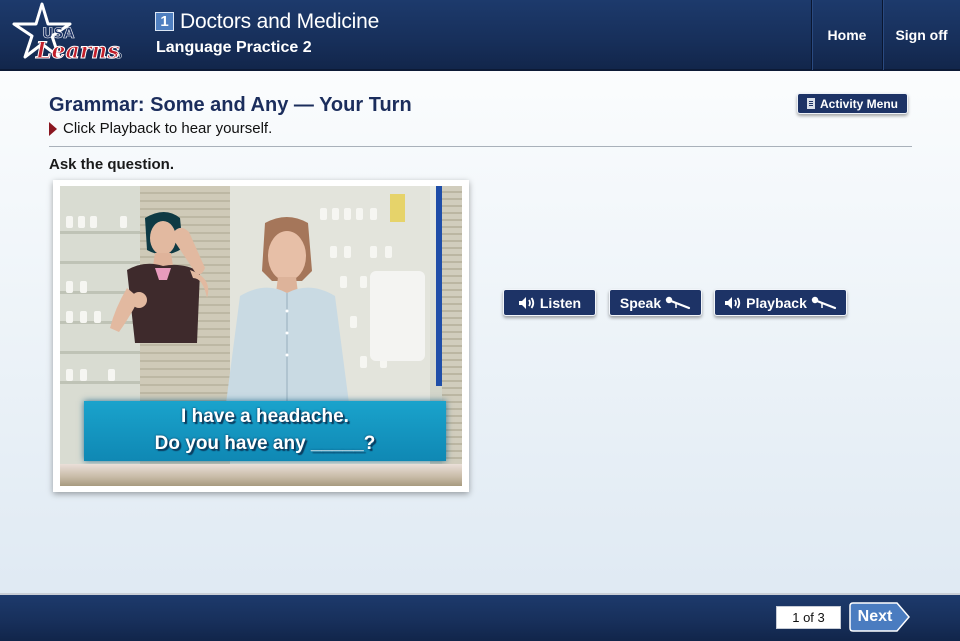  What do you see at coordinates (77, 51) in the screenshot?
I see `svg-text: Learns` at bounding box center [77, 51].